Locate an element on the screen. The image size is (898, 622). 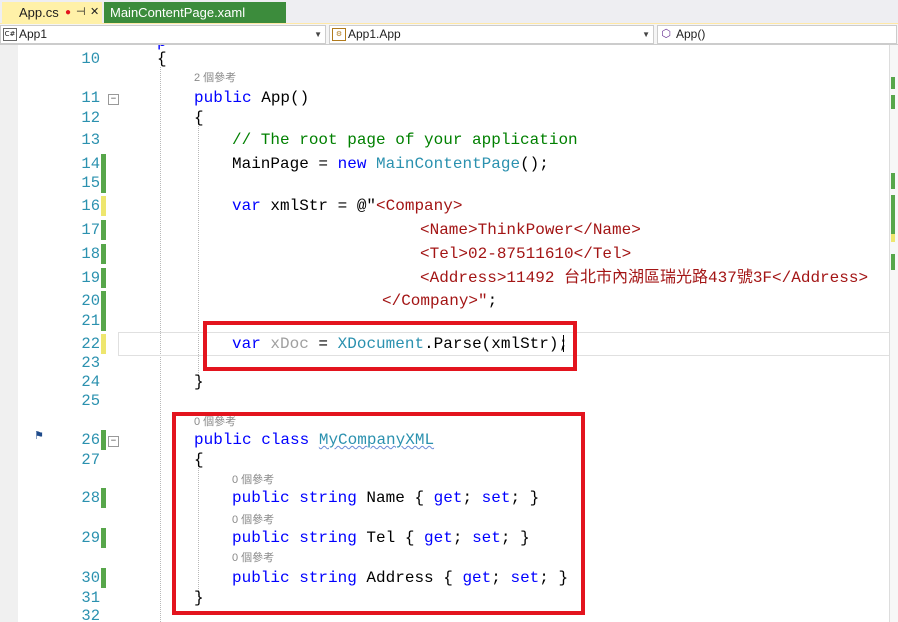
code-line: 15 is located at coordinates (449, 183).